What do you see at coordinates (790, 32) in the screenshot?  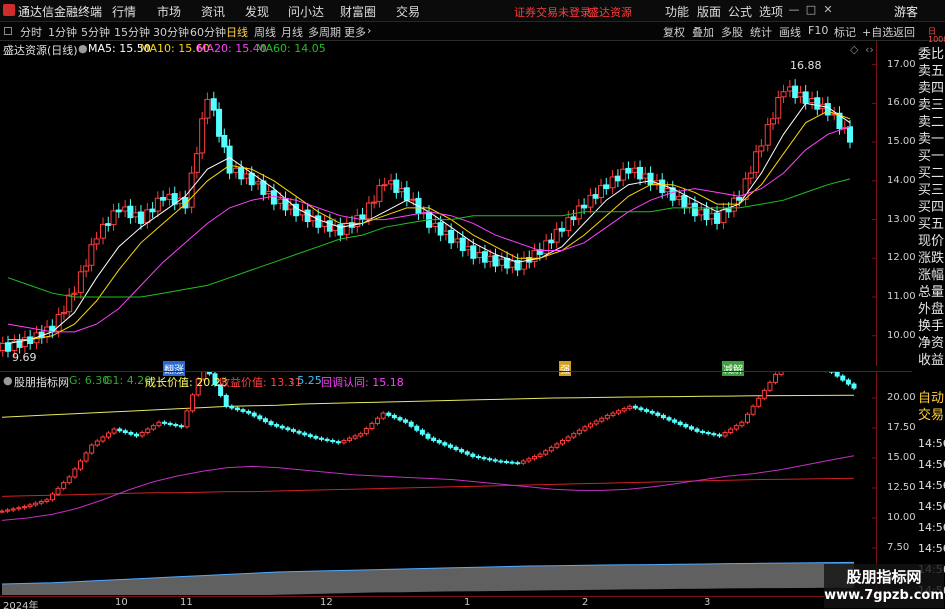 I see `draw-line-button: 画线` at bounding box center [790, 32].